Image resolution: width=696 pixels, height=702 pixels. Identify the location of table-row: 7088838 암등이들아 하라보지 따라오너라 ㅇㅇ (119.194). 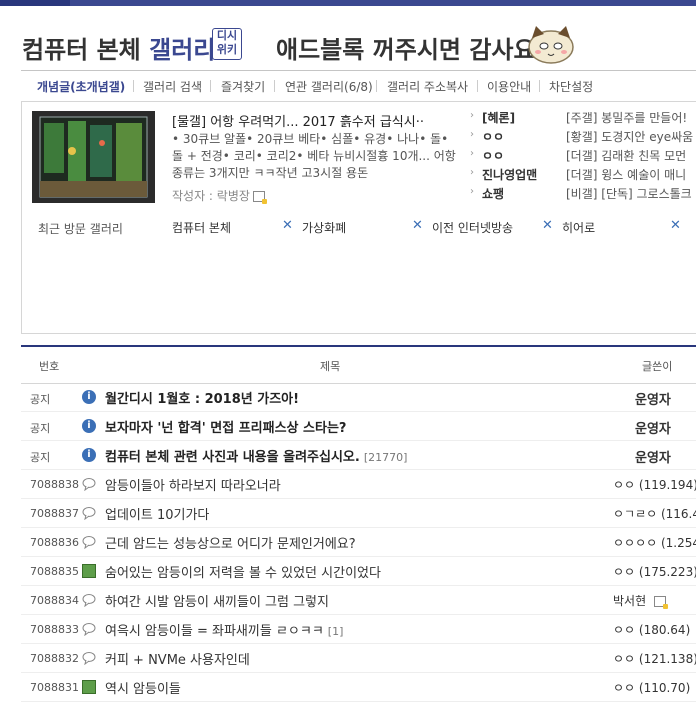
(358, 484).